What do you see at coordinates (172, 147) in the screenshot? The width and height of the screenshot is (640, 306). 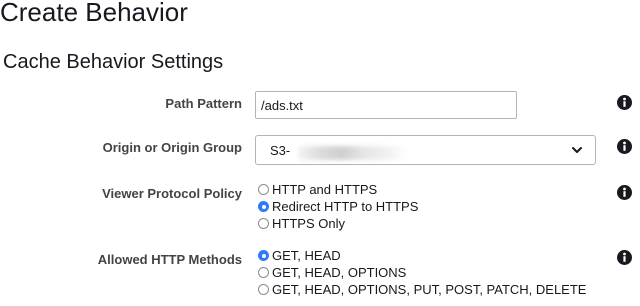 I see `origin-label: Origin or Origin Group` at bounding box center [172, 147].